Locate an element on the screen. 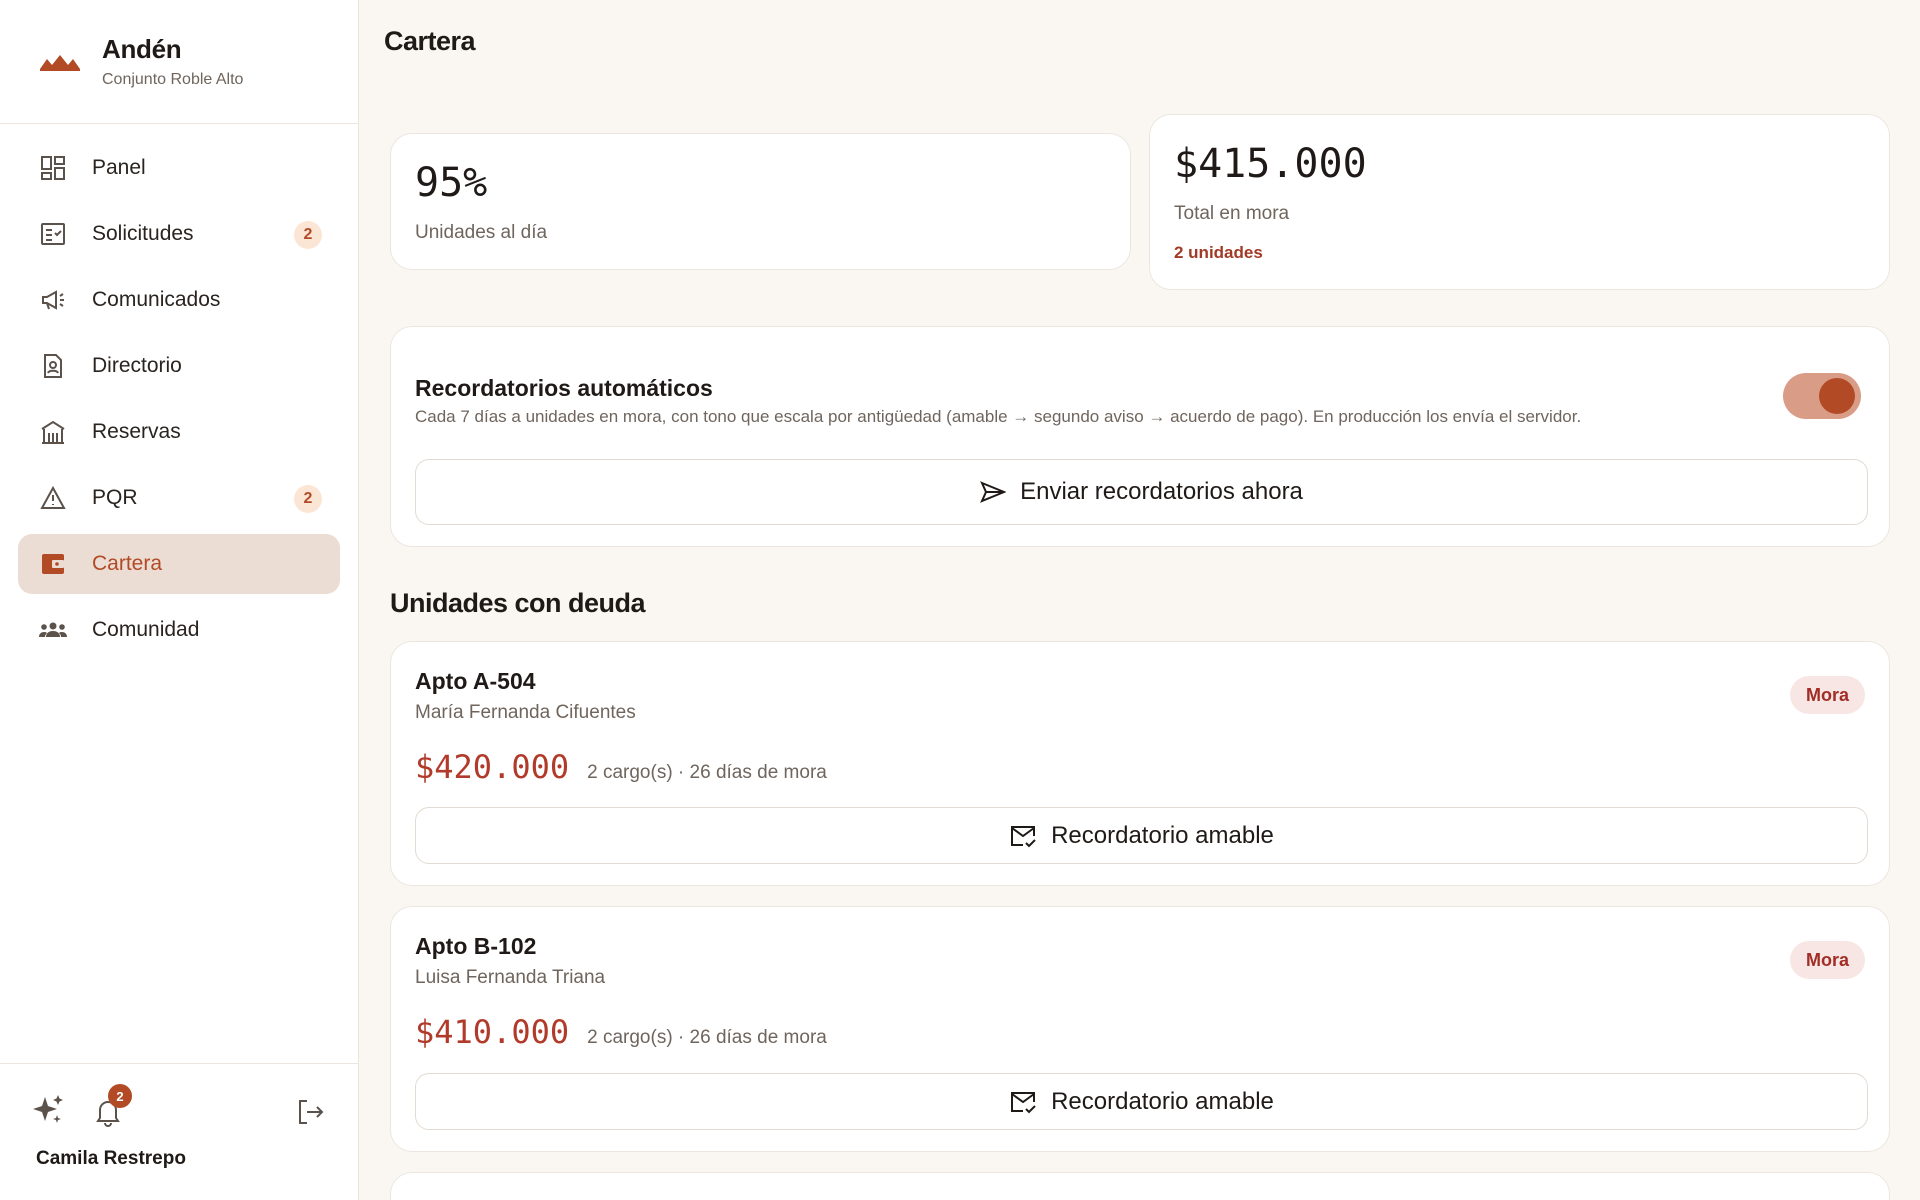 The width and height of the screenshot is (1920, 1200). sidebar-item-label: Panel is located at coordinates (119, 167).